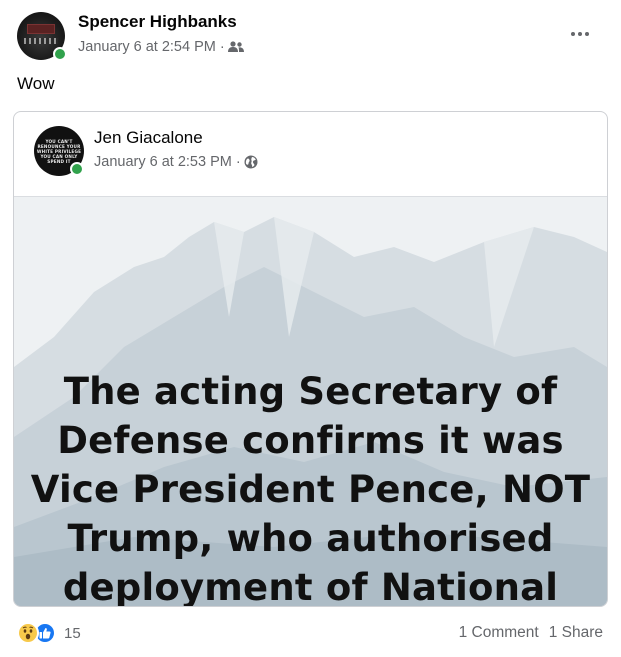 The height and width of the screenshot is (657, 621). What do you see at coordinates (49, 633) in the screenshot?
I see `reactions-summary: 15` at bounding box center [49, 633].